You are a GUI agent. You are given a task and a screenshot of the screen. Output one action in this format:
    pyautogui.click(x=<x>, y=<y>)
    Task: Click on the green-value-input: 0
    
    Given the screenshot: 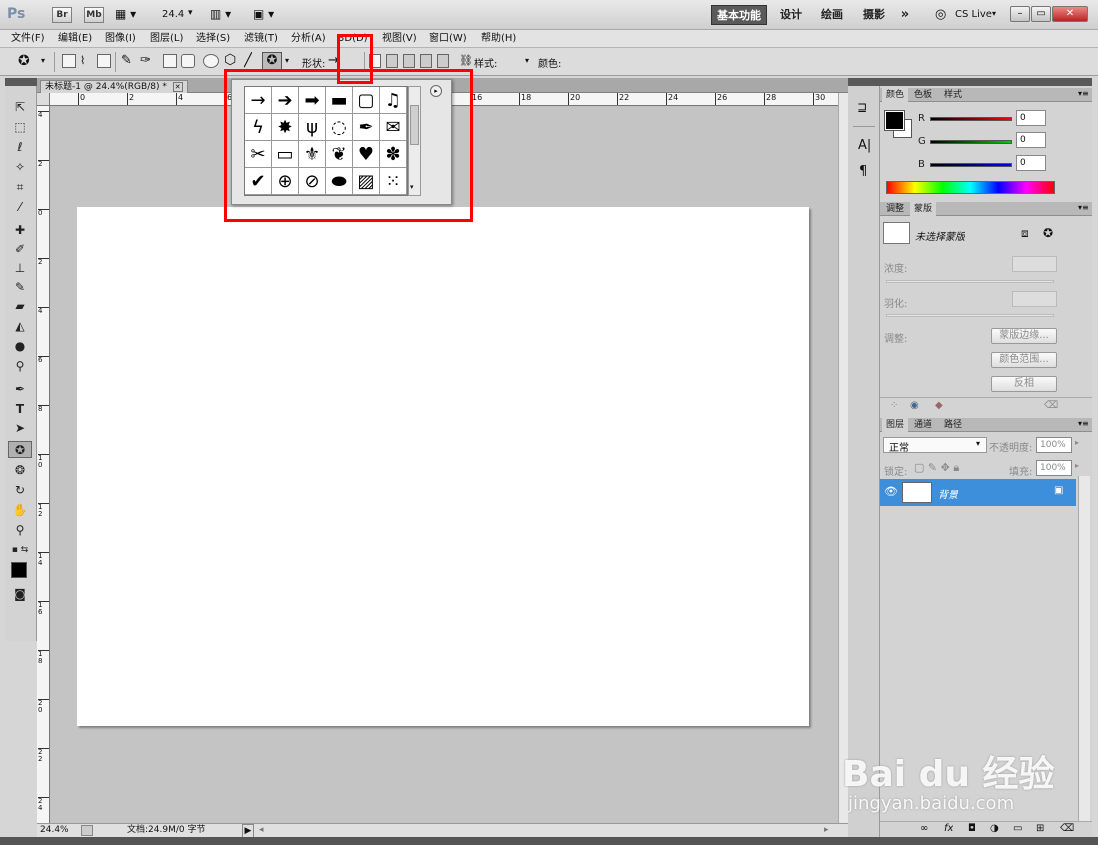 What is the action you would take?
    pyautogui.click(x=1031, y=140)
    